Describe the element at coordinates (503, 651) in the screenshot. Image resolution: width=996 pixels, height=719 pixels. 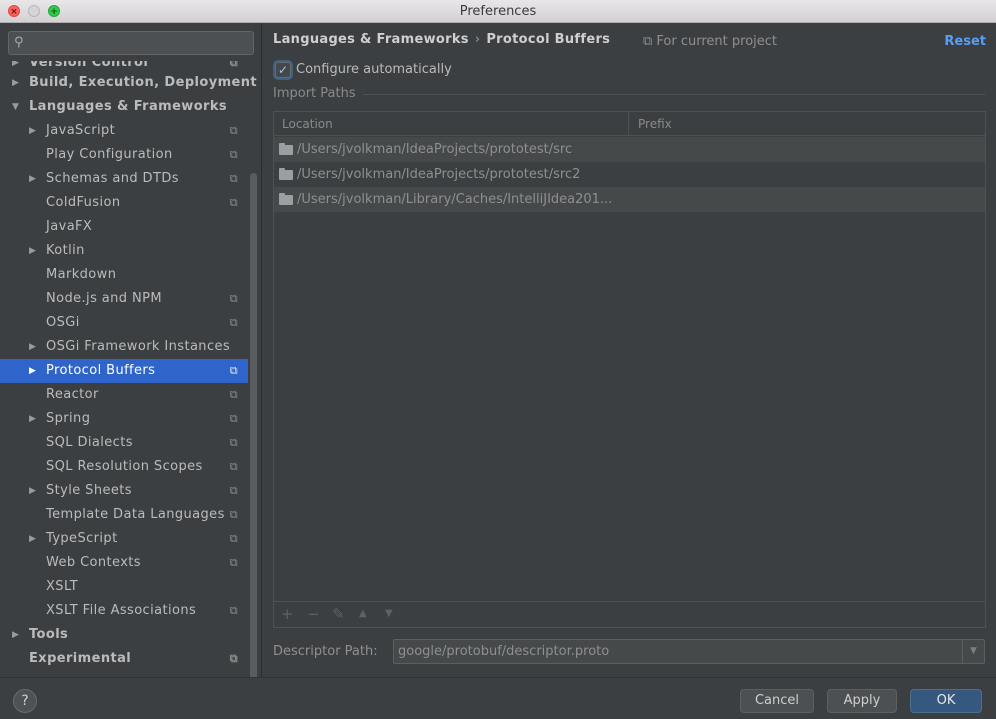
I see `descriptor-path-value: google/protobuf/descriptor.proto` at that location.